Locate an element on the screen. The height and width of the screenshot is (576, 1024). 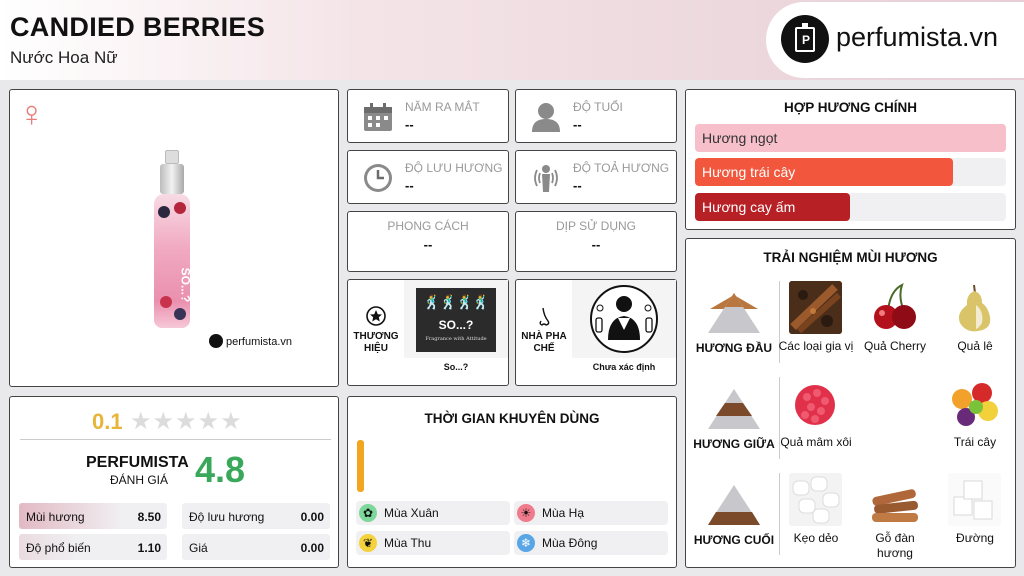
product-bottle-image: SO...? is located at coordinates (172, 239).